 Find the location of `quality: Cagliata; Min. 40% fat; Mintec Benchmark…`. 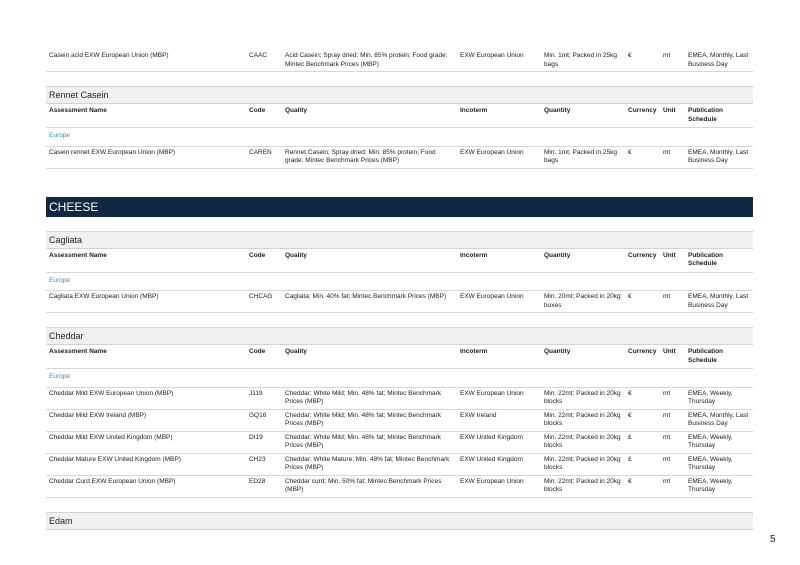

quality: Cagliata; Min. 40% fat; Mintec Benchmark… is located at coordinates (369, 301).